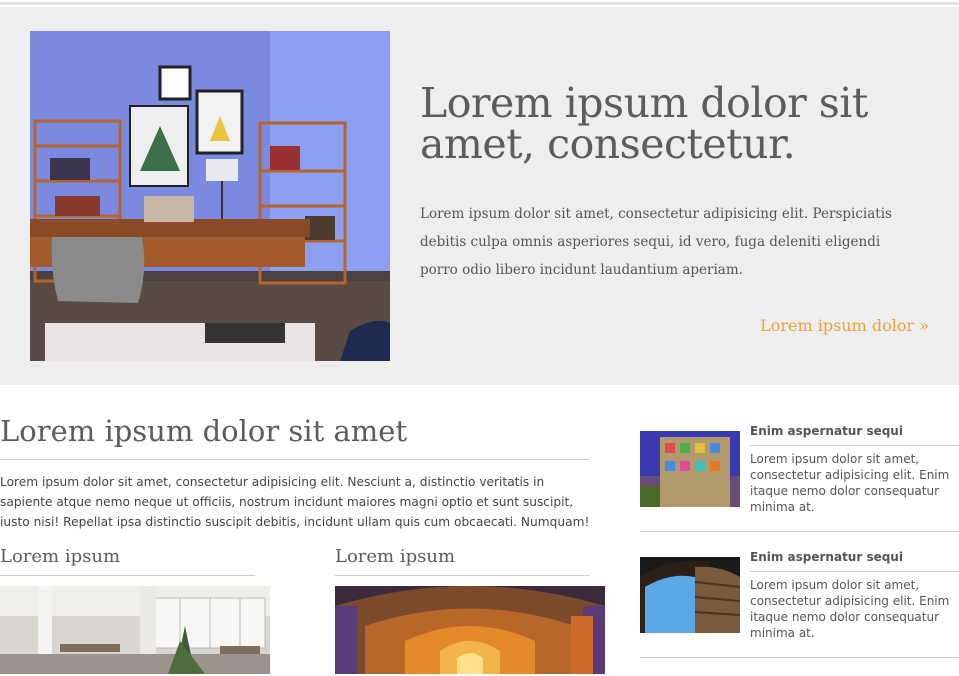  I want to click on curved-building-thumbnail, so click(690, 595).